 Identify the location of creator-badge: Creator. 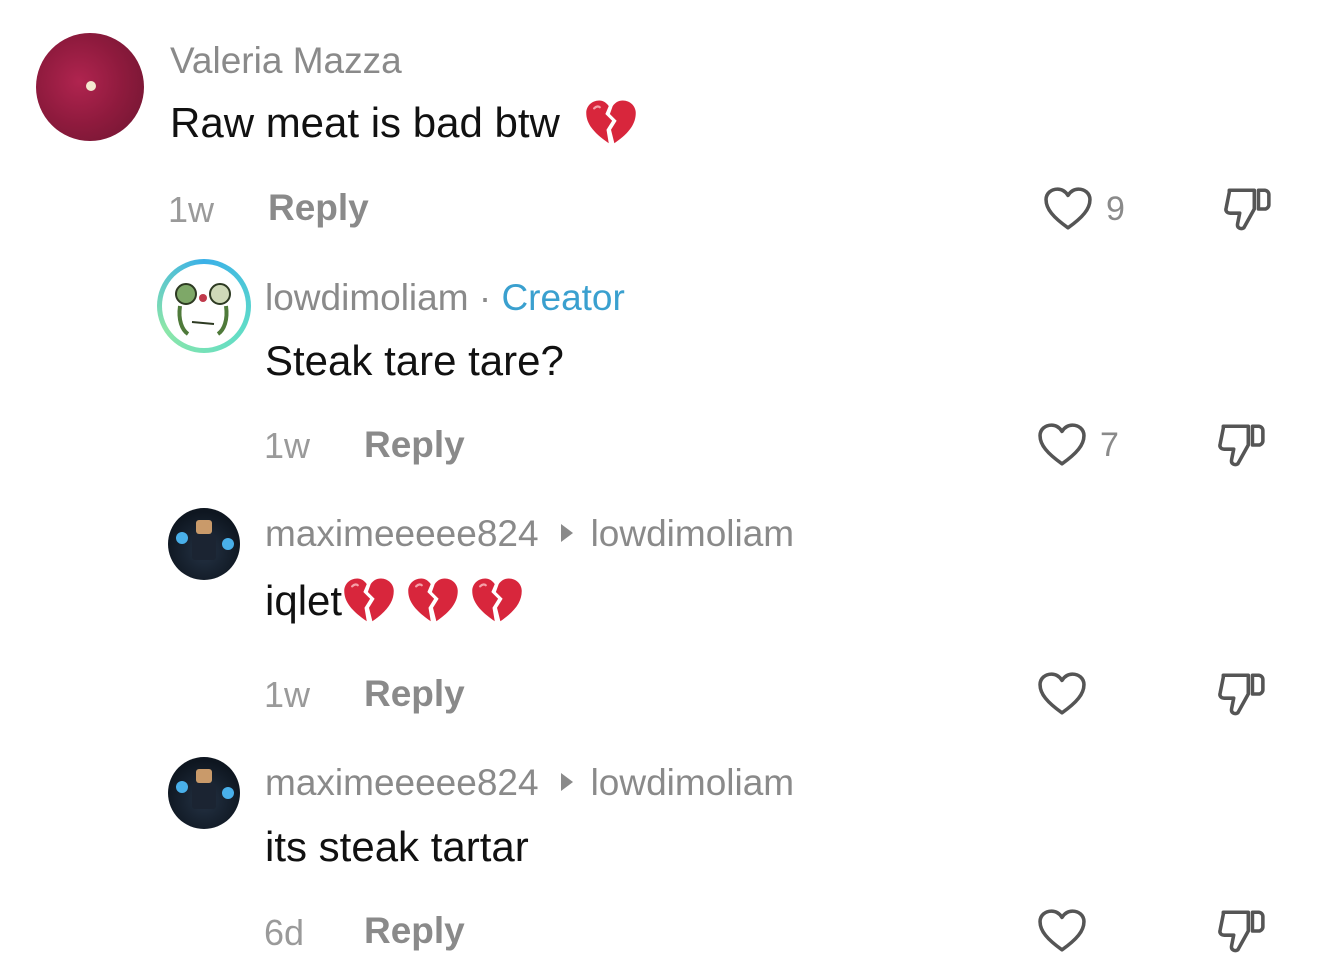
(563, 297).